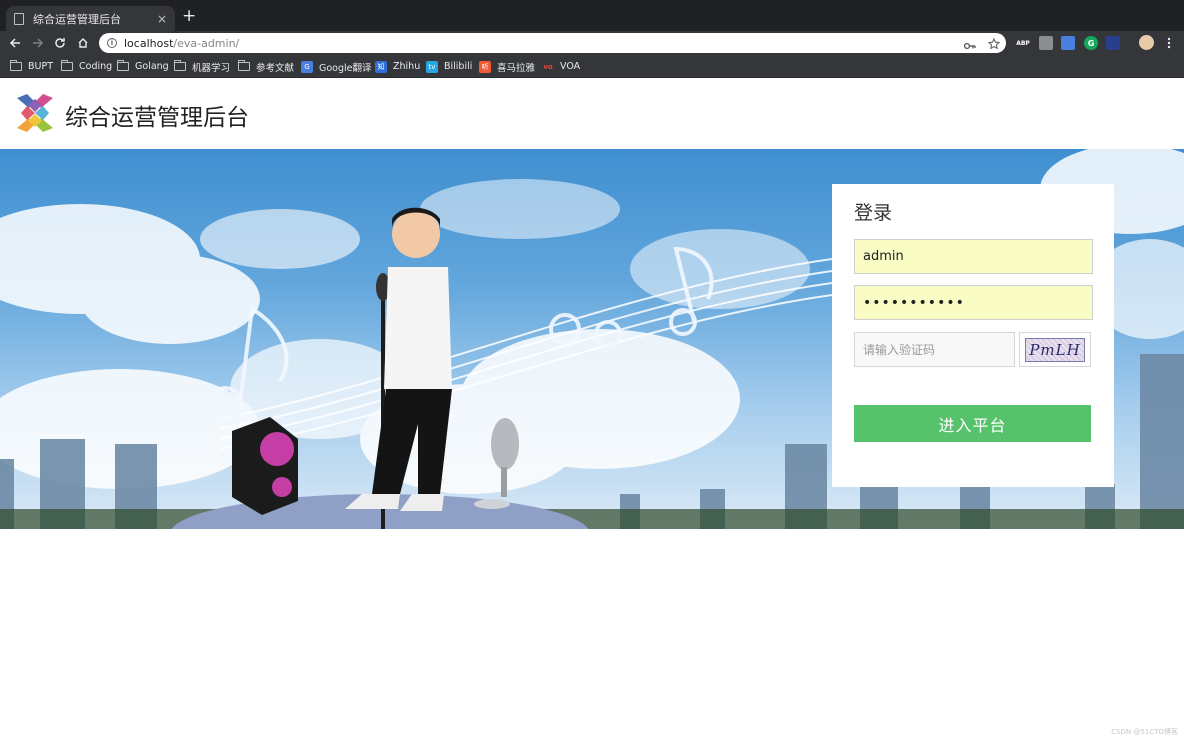  I want to click on reload-icon, so click(60, 43).